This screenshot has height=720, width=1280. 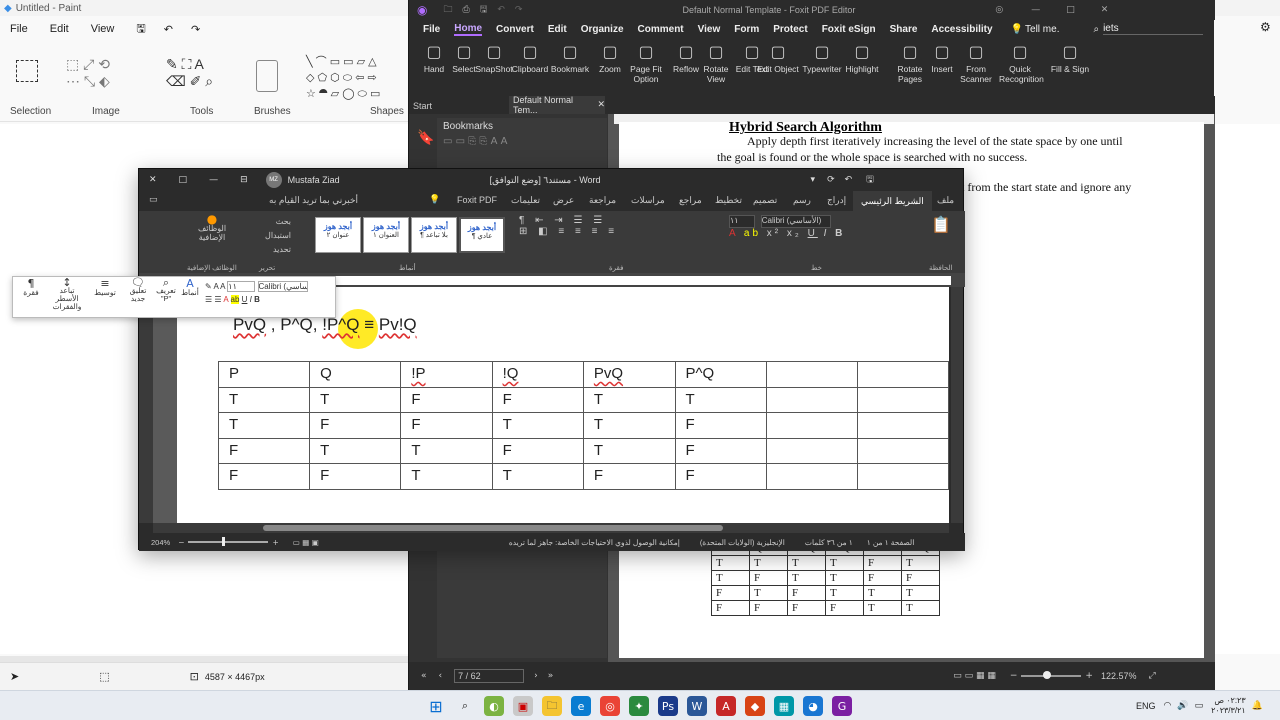 What do you see at coordinates (425, 138) in the screenshot?
I see `bookmark-panel-icon: 🔖` at bounding box center [425, 138].